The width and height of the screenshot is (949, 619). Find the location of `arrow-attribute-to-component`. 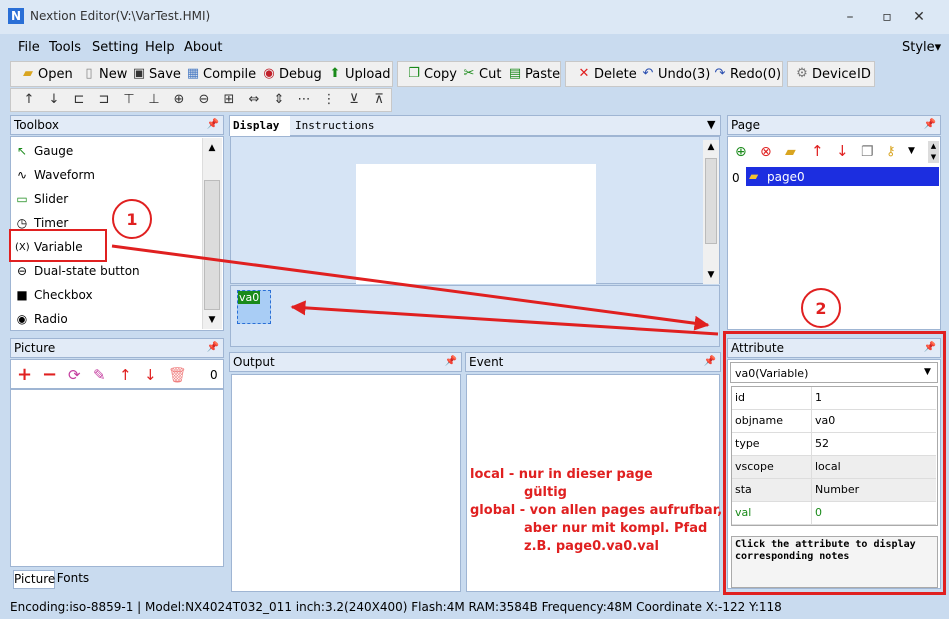

arrow-attribute-to-component is located at coordinates (504, 318).